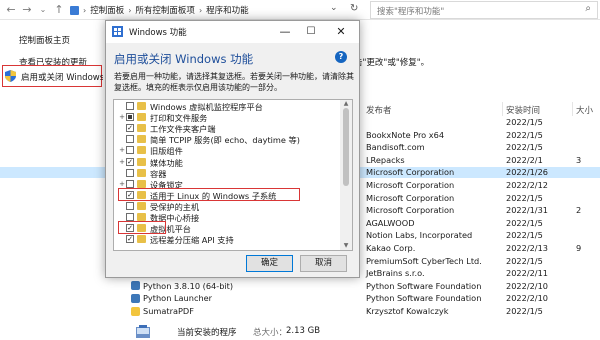 This screenshot has height=340, width=600. I want to click on feature-item: 受保护的主机, so click(227, 206).